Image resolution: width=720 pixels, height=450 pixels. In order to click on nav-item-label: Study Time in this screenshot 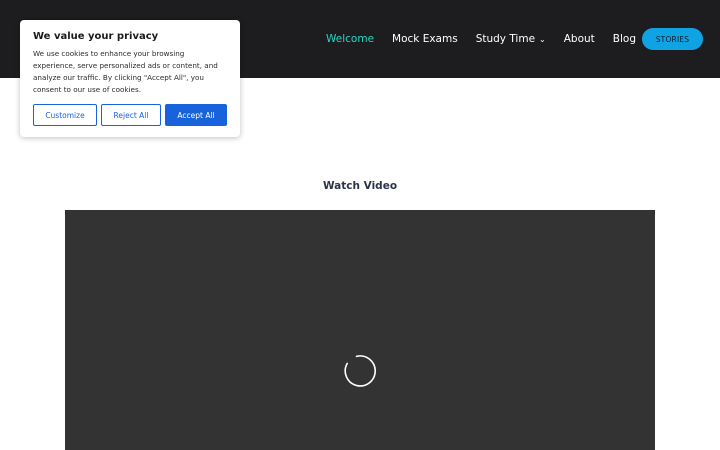, I will do `click(505, 39)`.